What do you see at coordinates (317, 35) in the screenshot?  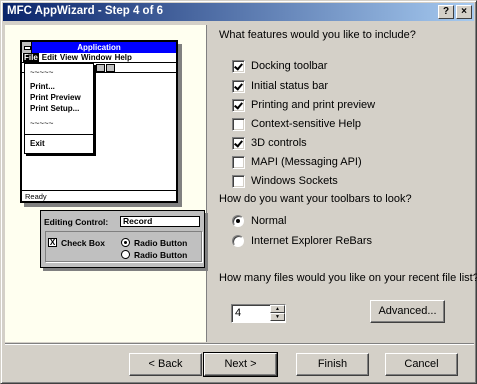 I see `features-question: What features would you like to include?` at bounding box center [317, 35].